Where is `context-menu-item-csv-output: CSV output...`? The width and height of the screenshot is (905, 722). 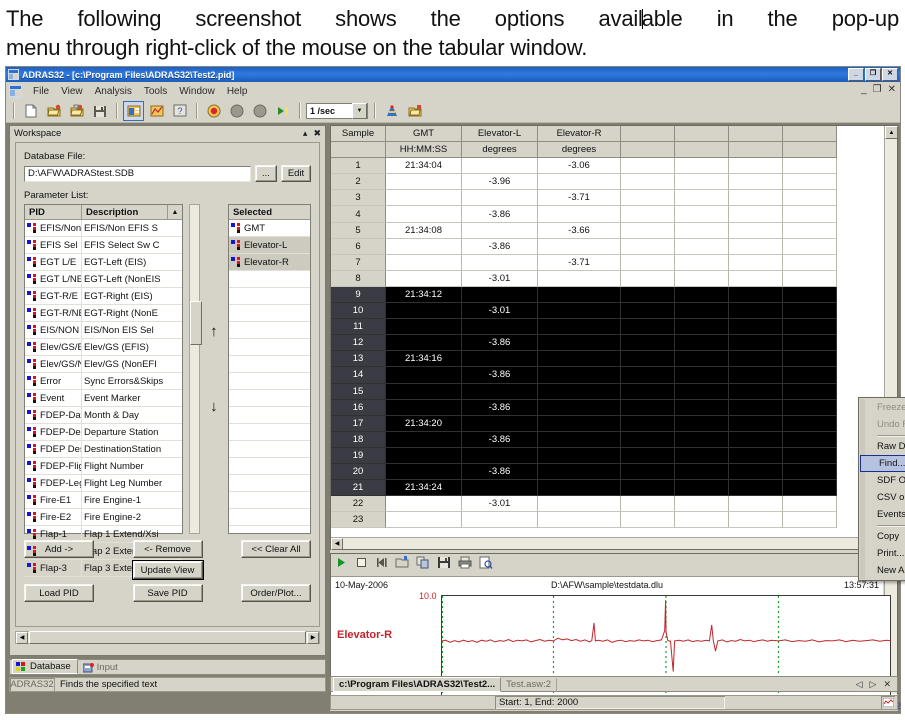
context-menu-item-csv-output: CSV output... is located at coordinates (882, 497).